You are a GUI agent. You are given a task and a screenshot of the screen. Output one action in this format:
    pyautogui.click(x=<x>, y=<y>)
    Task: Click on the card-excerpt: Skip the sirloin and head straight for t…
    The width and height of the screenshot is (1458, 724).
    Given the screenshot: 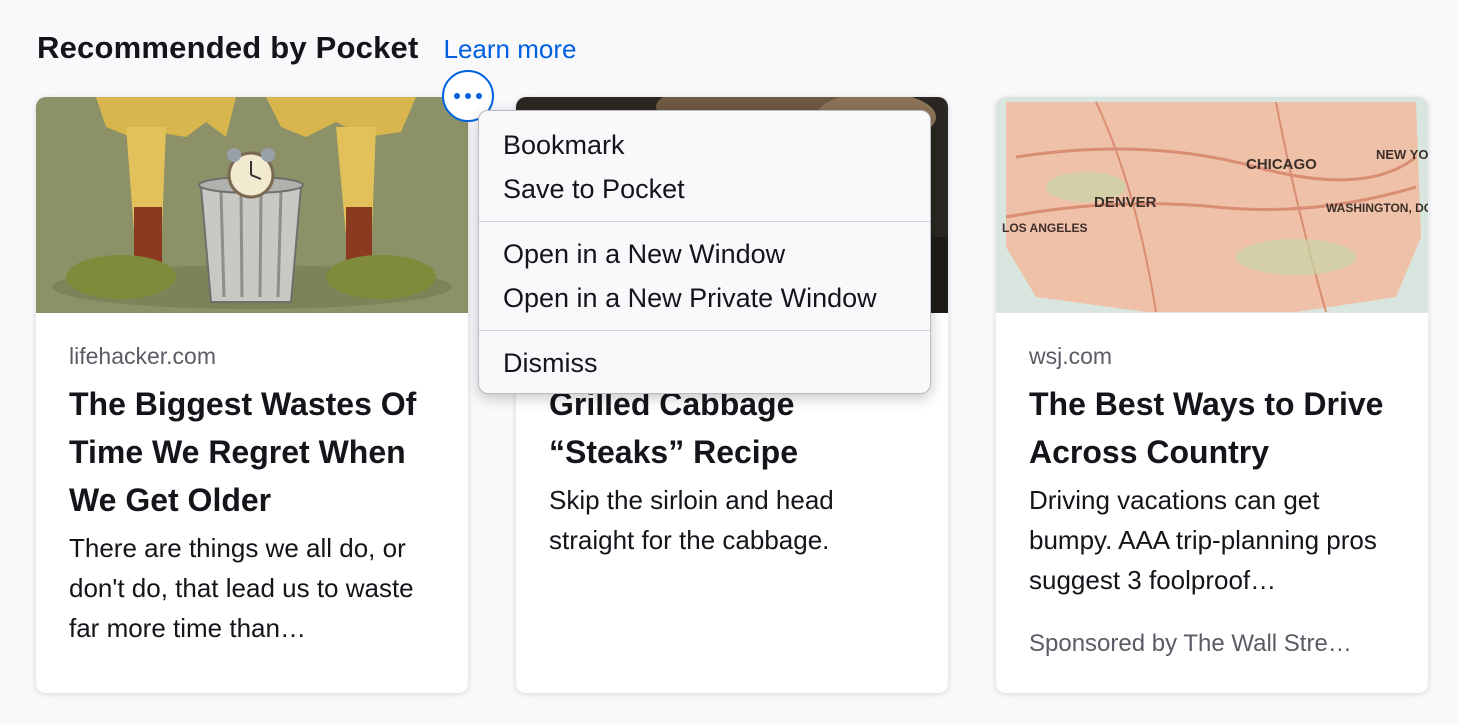 What is the action you would take?
    pyautogui.click(x=691, y=520)
    